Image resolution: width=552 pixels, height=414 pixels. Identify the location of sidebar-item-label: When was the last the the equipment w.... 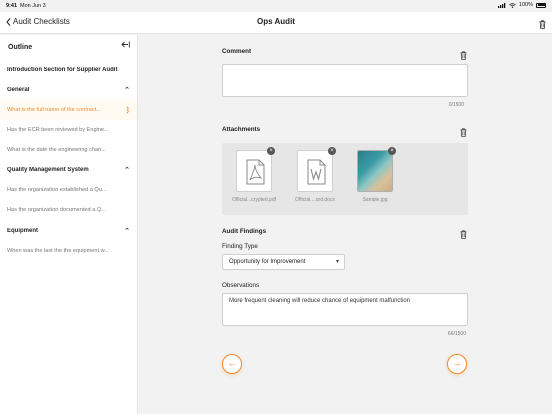
(58, 251).